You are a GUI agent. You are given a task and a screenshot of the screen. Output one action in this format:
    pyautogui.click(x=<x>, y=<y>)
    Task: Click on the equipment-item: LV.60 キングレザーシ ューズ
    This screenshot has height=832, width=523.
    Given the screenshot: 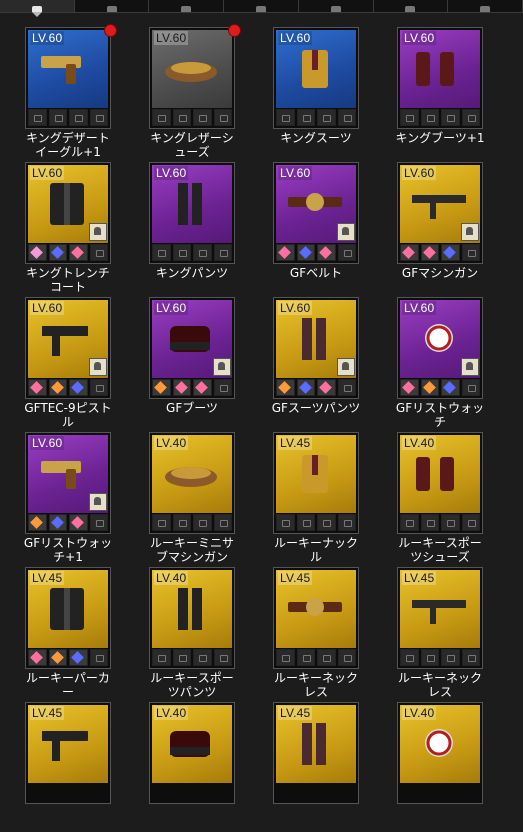 What is the action you would take?
    pyautogui.click(x=192, y=91)
    